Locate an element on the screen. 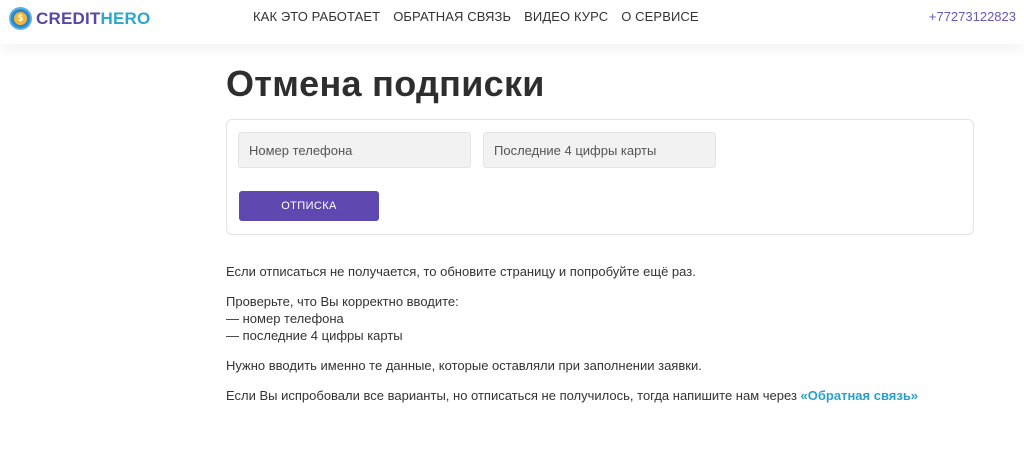  phone-link: +77273122823 is located at coordinates (972, 16).